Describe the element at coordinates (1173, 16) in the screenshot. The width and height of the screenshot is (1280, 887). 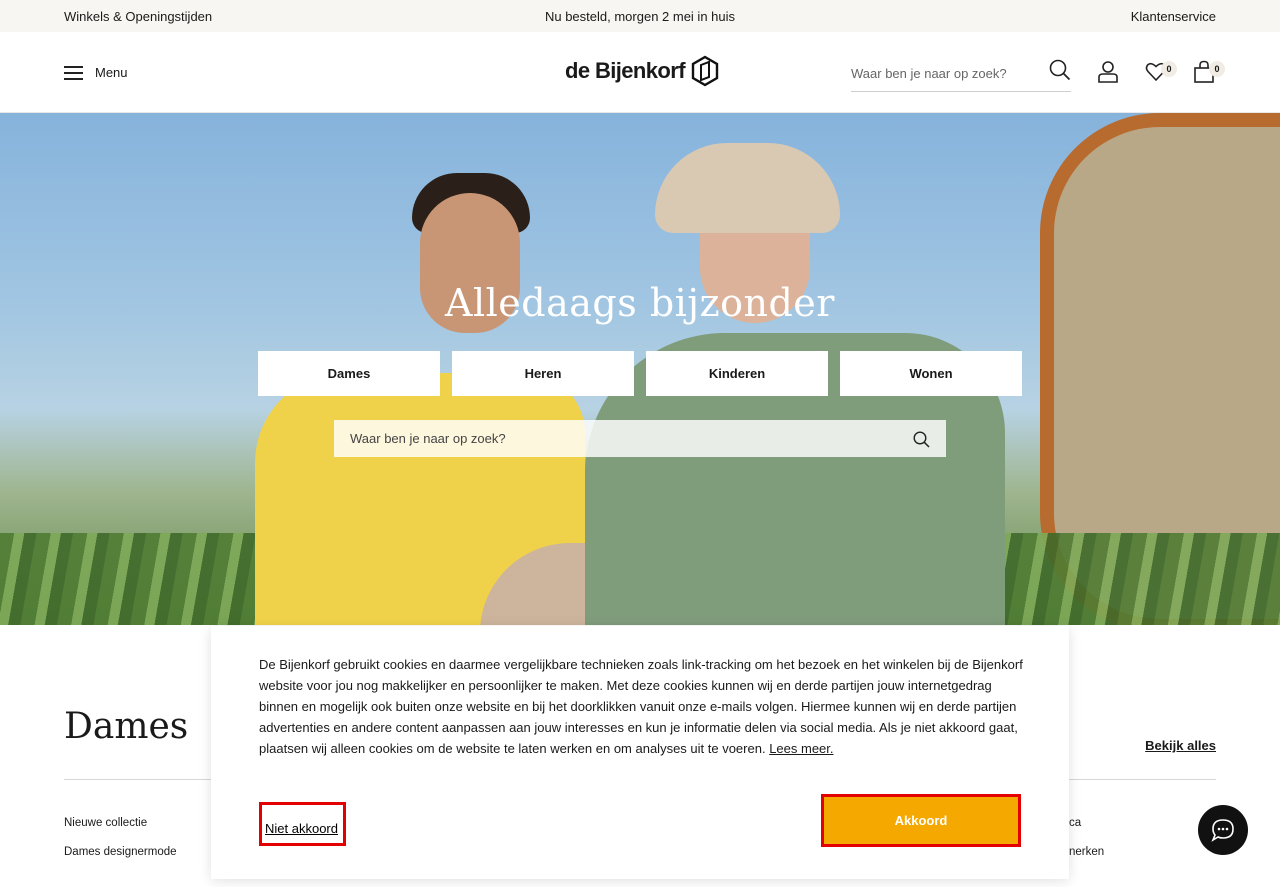
I see `customer-service-link: Klantenservice` at that location.